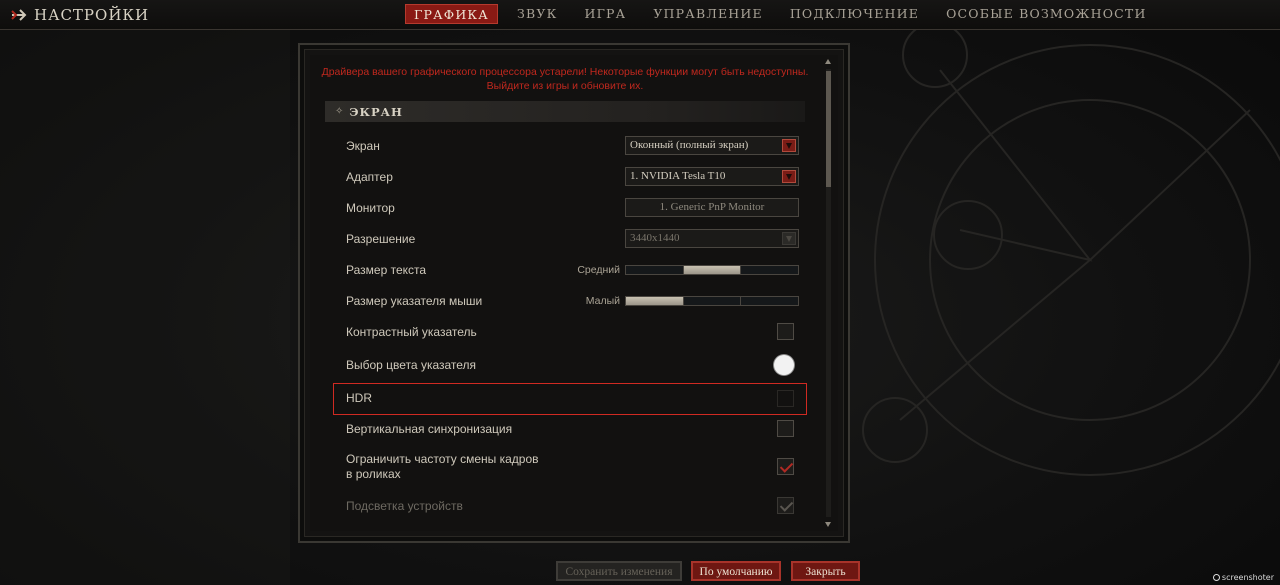  I want to click on setting-row-monitor: Монитор 1. Generic PnP Monitor, so click(576, 213).